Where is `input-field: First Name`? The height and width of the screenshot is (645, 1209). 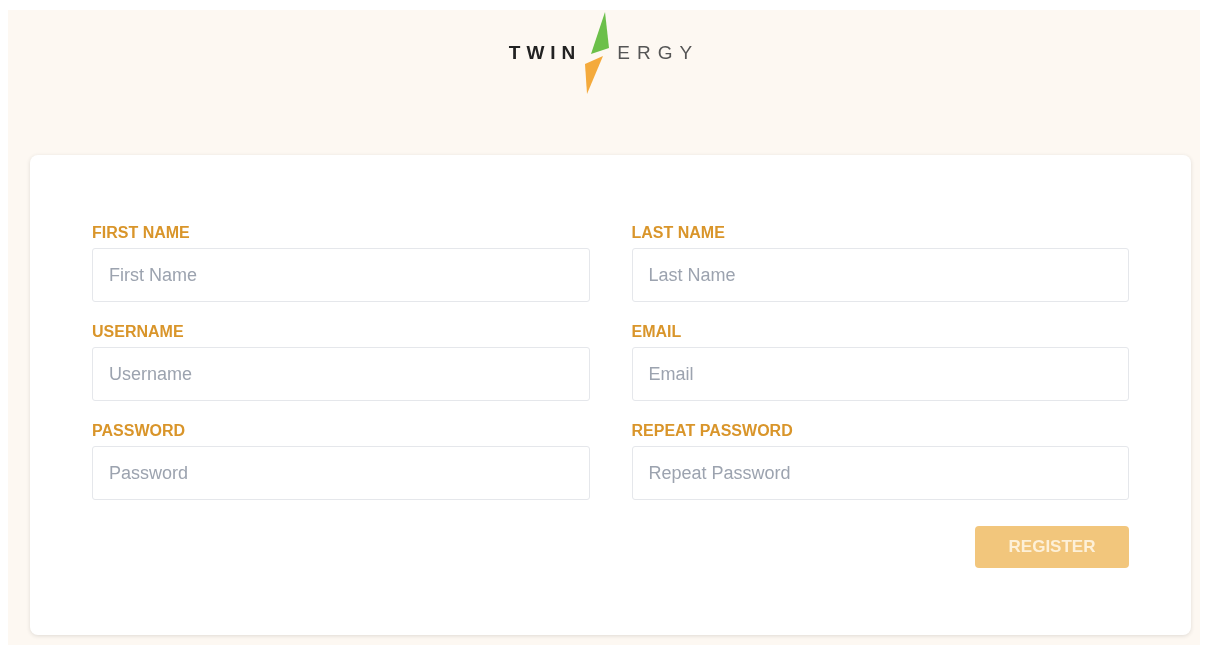
input-field: First Name is located at coordinates (341, 275).